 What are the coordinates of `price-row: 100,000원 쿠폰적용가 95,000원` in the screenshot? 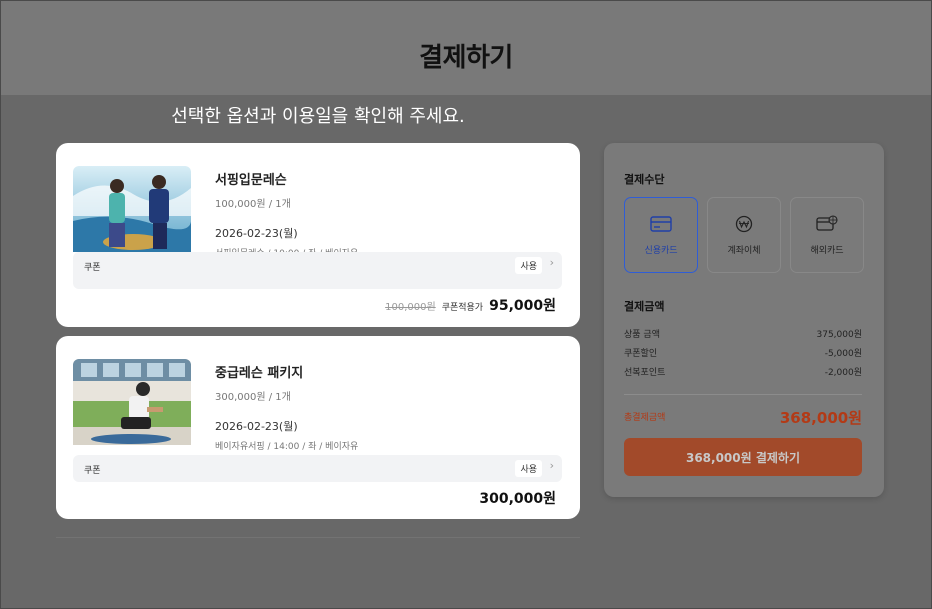 It's located at (470, 305).